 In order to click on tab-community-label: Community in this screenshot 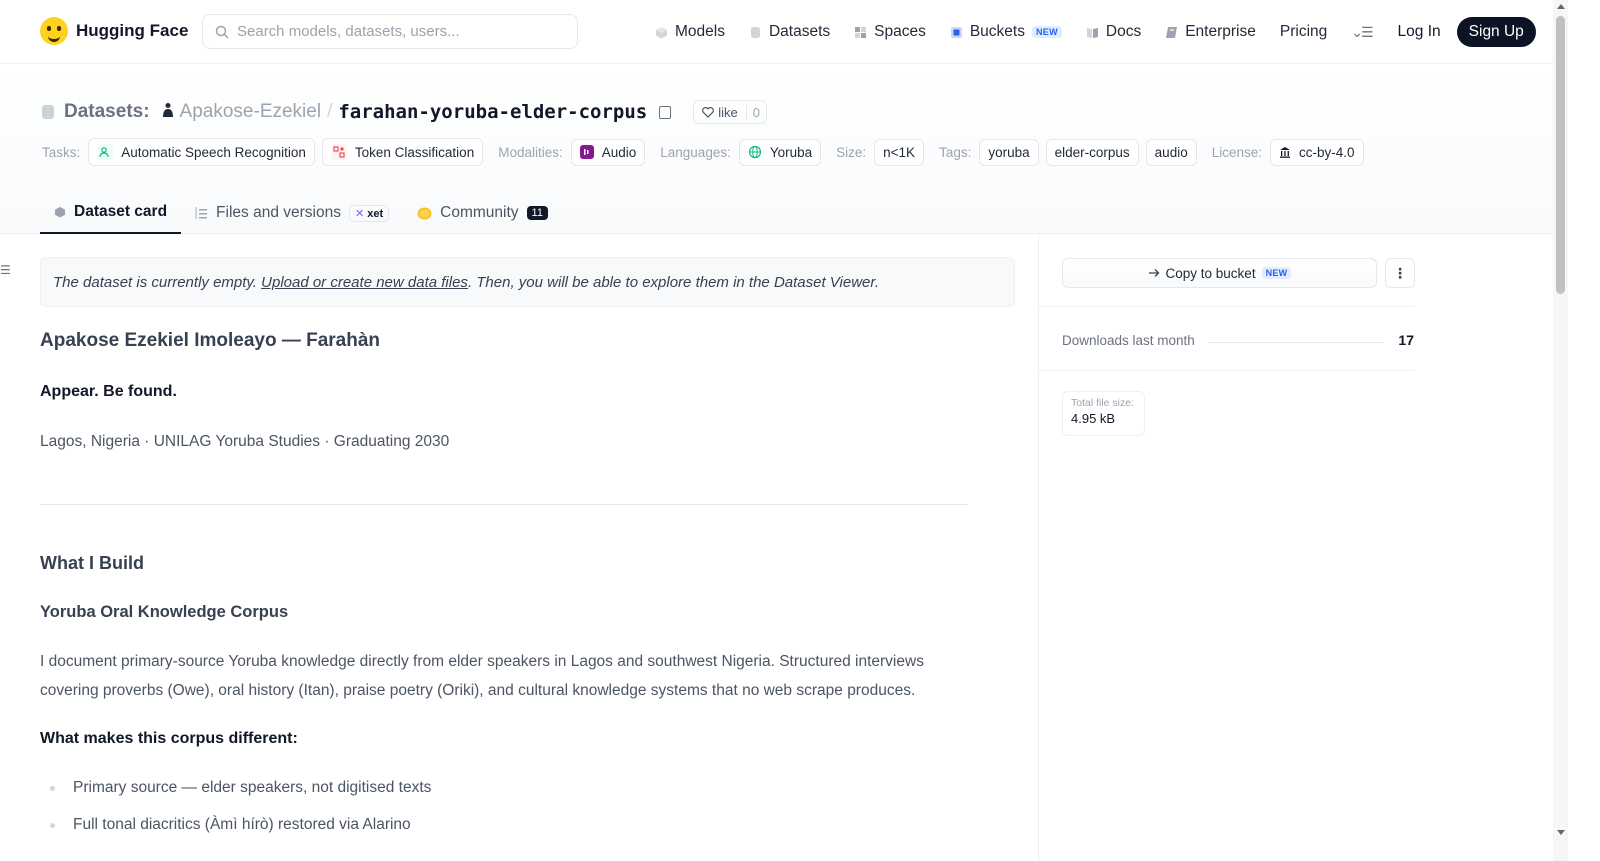, I will do `click(479, 212)`.